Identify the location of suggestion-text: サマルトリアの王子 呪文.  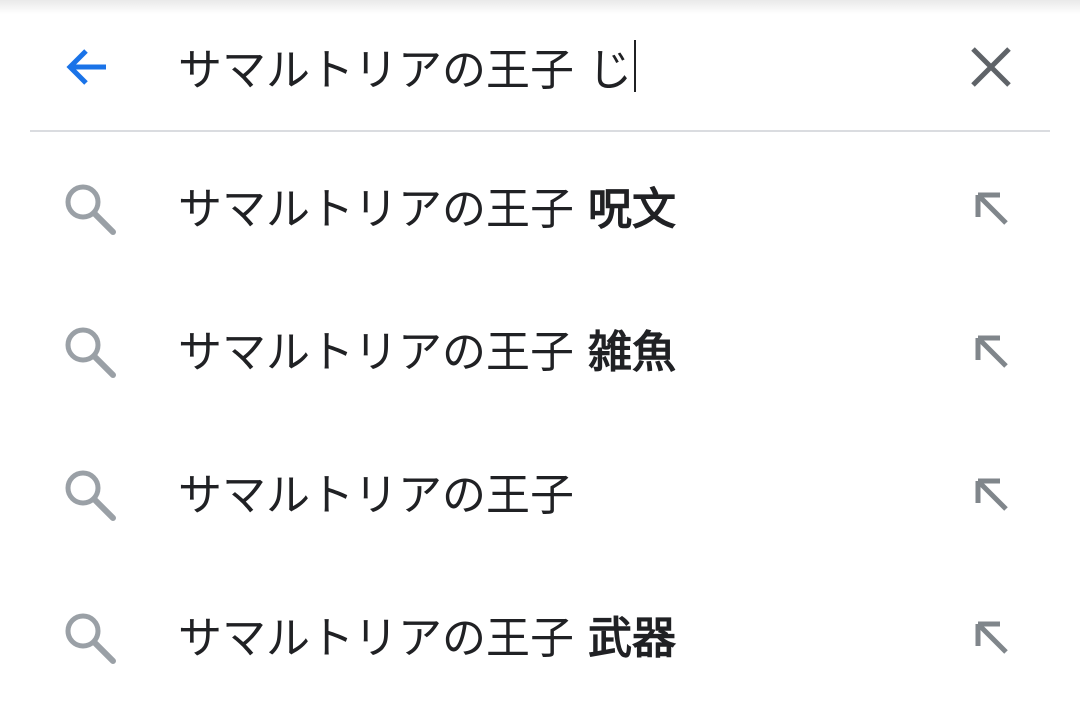
(427, 205).